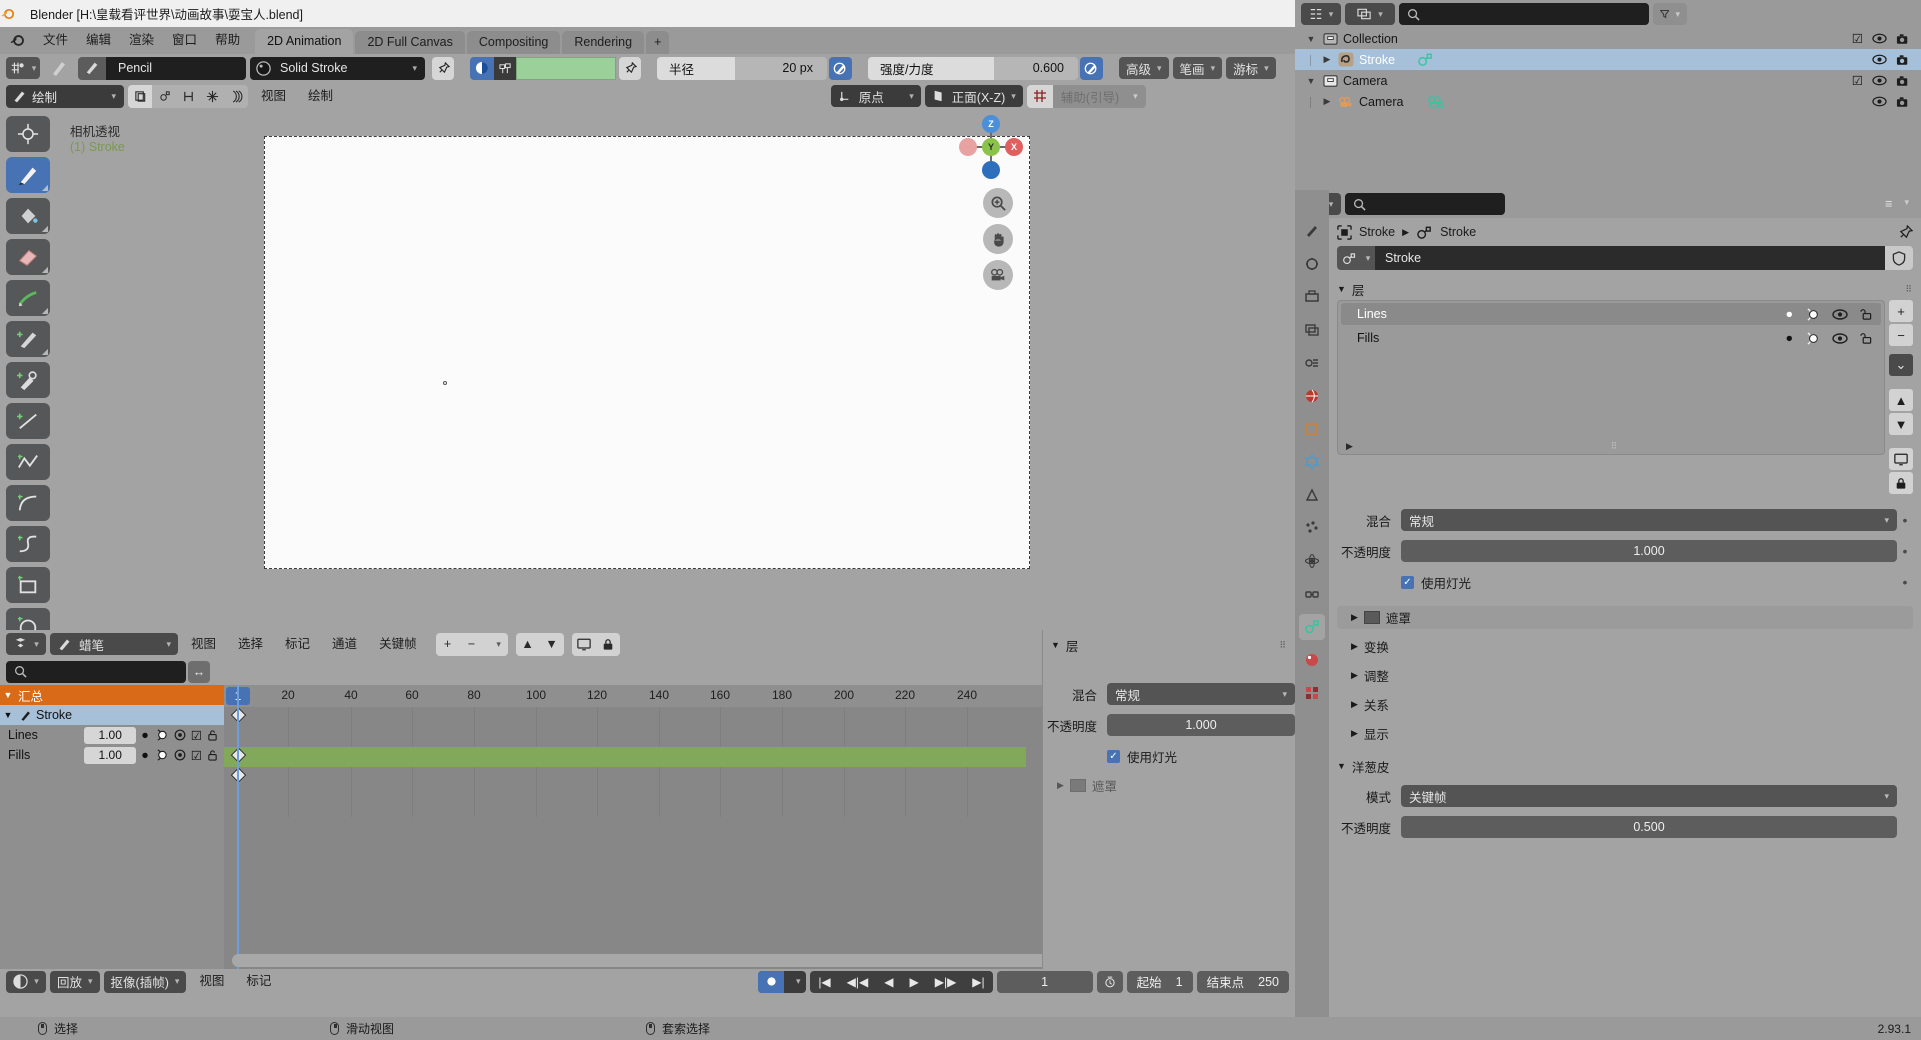 Image resolution: width=1921 pixels, height=1040 pixels. What do you see at coordinates (443, 68) in the screenshot?
I see `pin-material-button` at bounding box center [443, 68].